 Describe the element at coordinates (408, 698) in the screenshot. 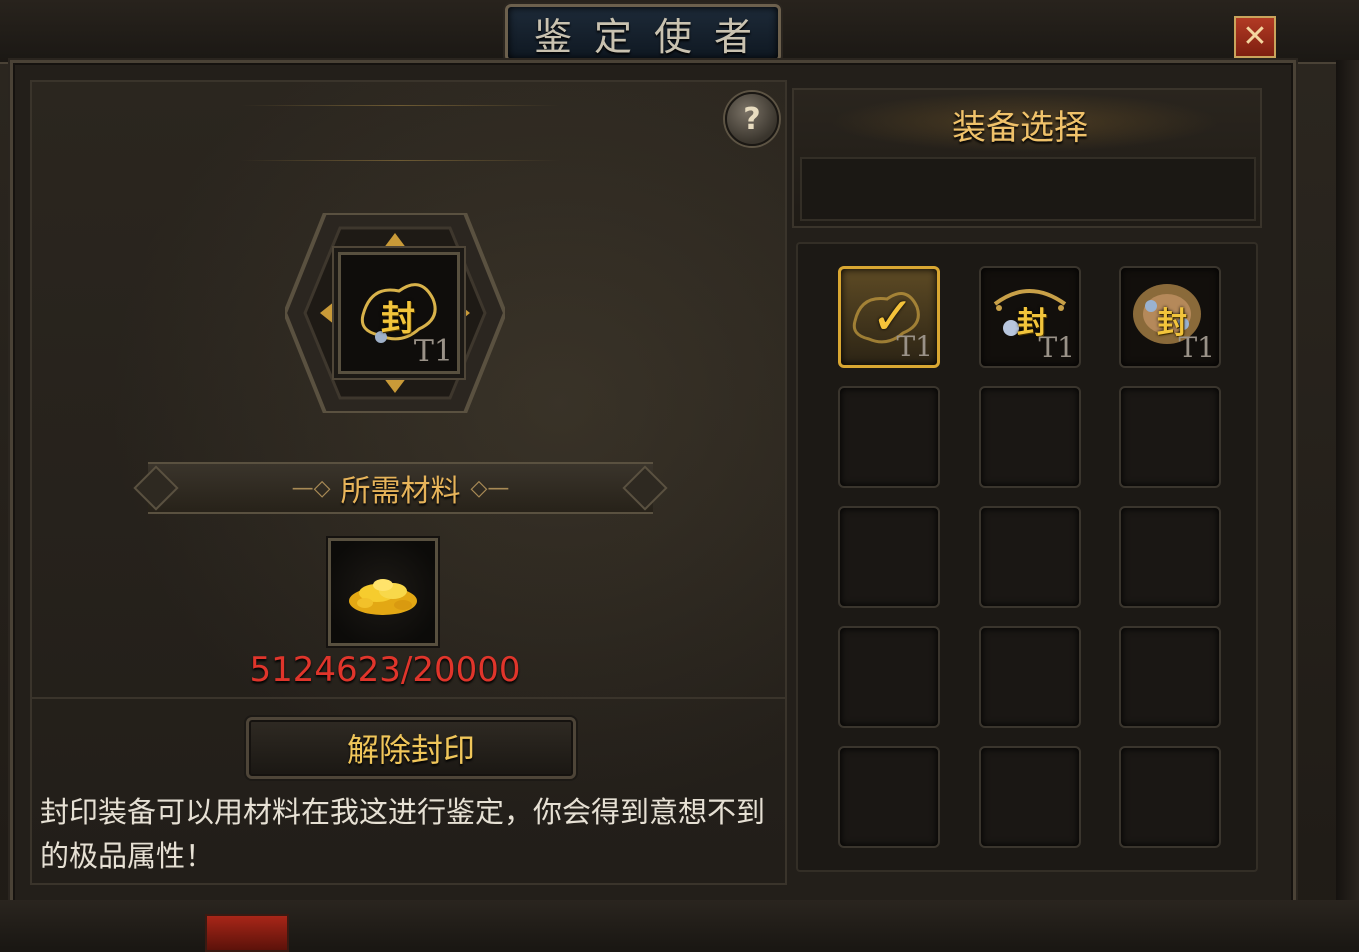

I see `panel-divider` at that location.